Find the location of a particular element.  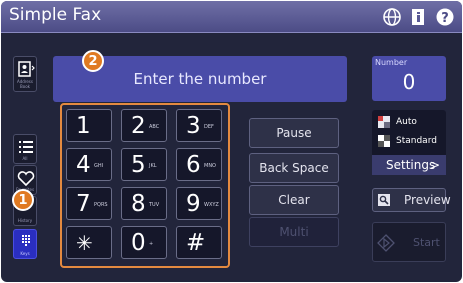

keypad-icon is located at coordinates (26, 240).